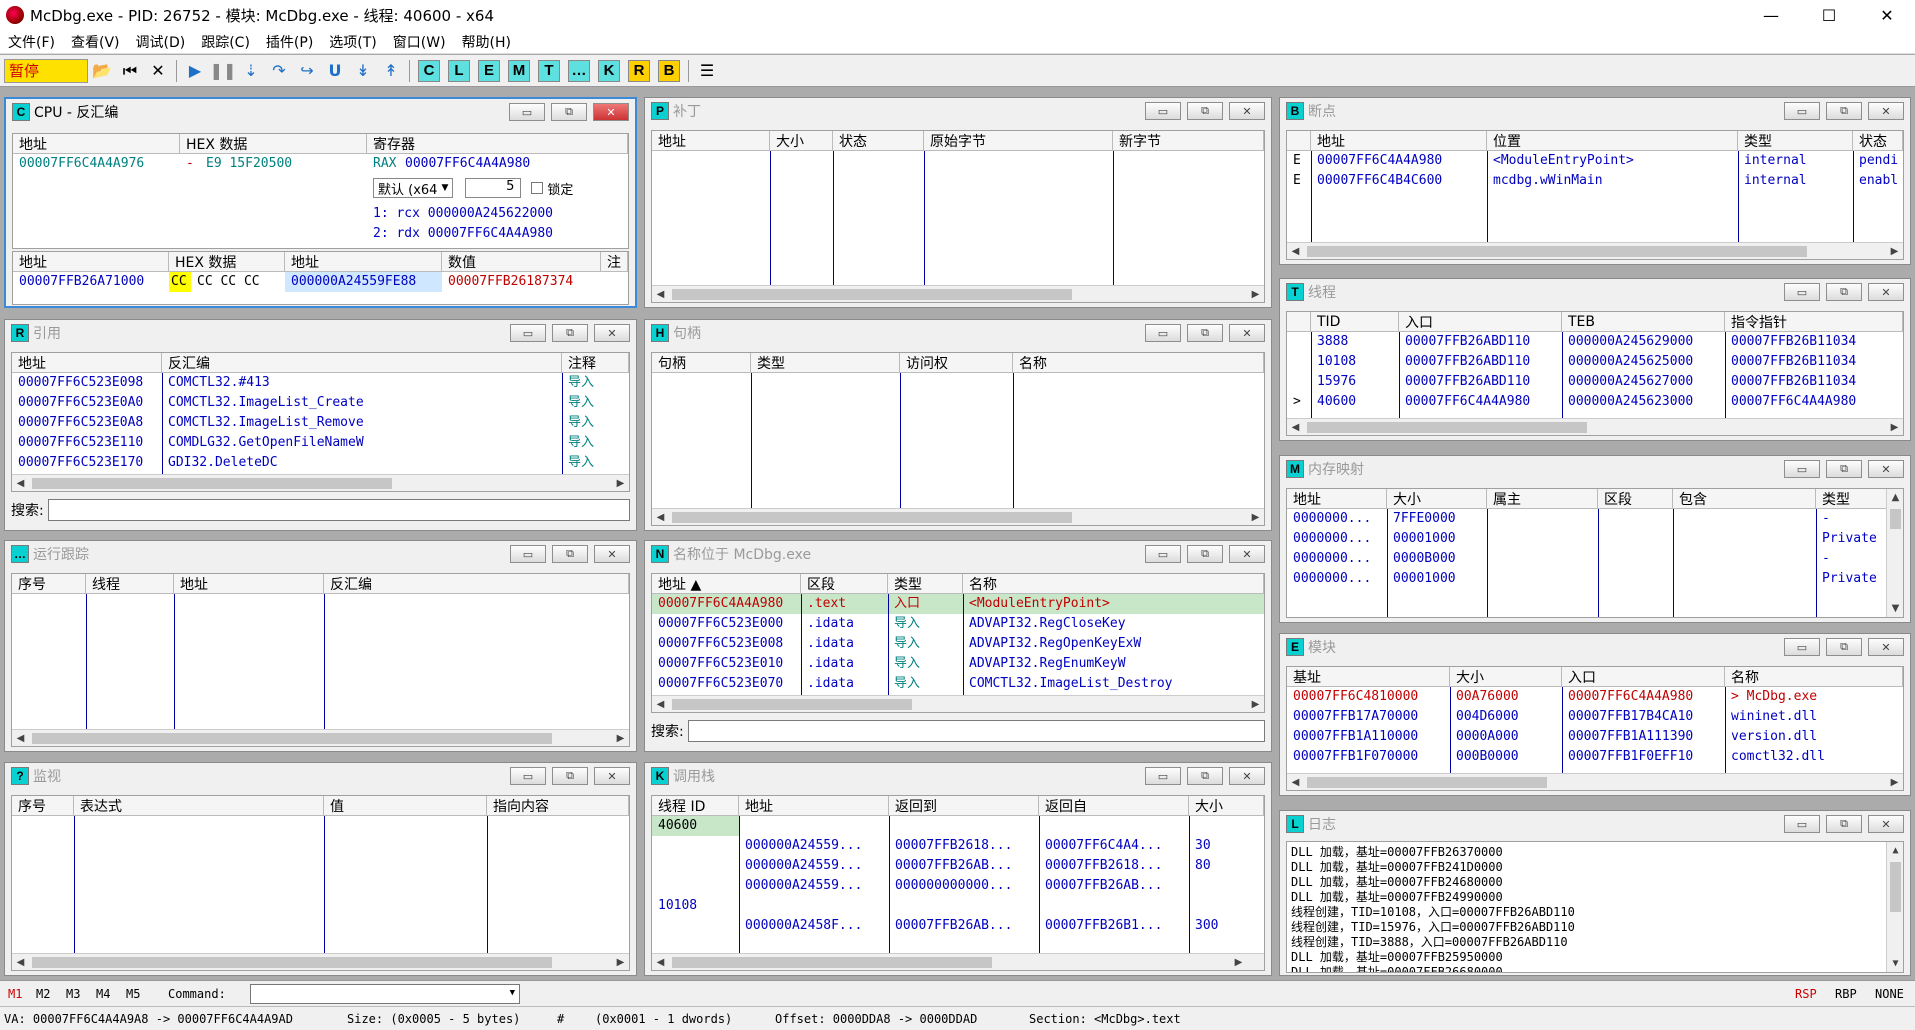  I want to click on col-header: TEB, so click(1643, 321).